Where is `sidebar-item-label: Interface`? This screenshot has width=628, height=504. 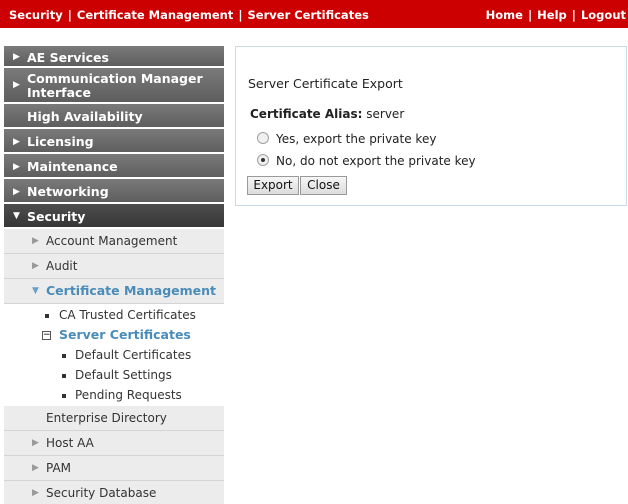 sidebar-item-label: Interface is located at coordinates (59, 92).